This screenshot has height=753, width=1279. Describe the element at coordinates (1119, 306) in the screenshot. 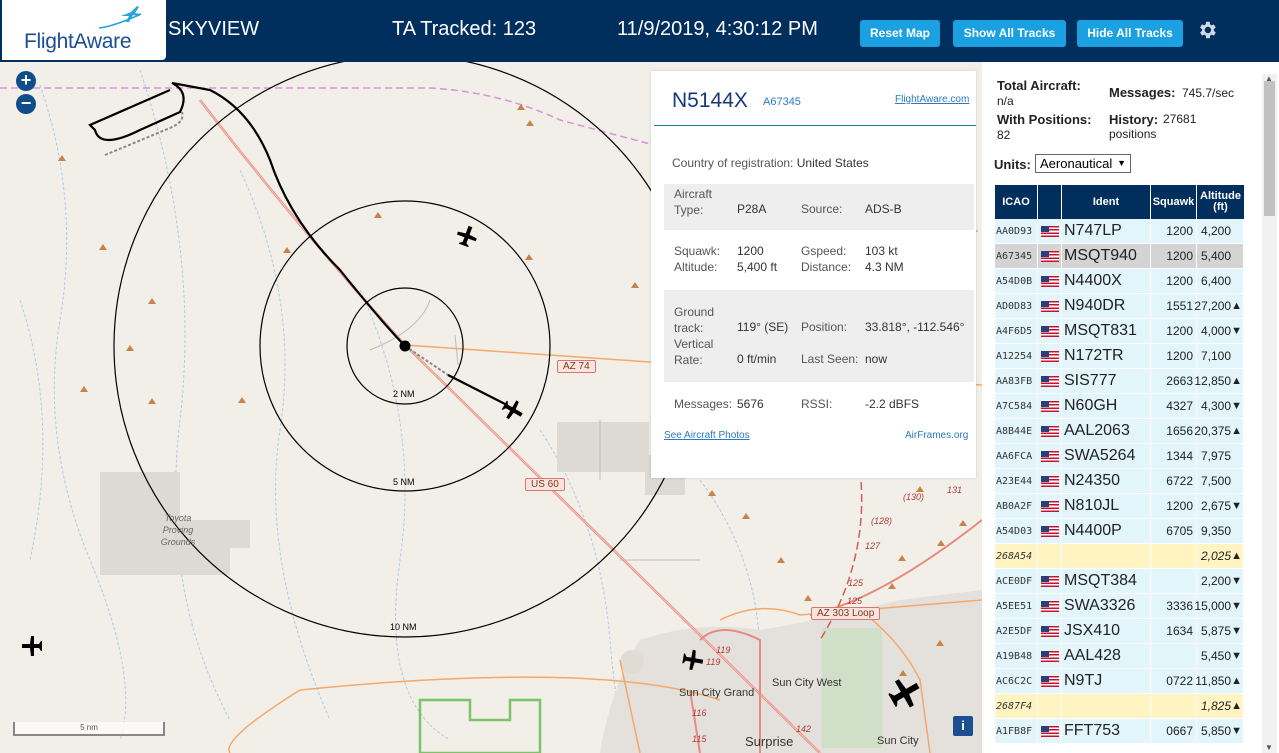

I see `table-row: AD0D83 N940DR 1551 27,200 ▲` at that location.